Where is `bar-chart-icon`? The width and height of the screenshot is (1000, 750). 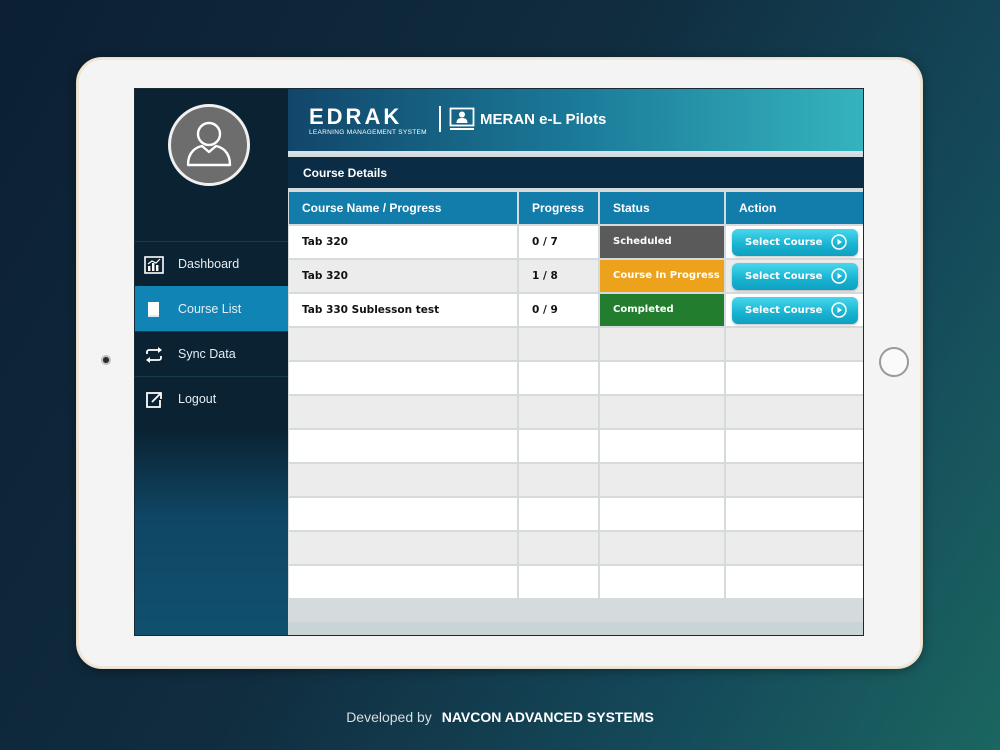
bar-chart-icon is located at coordinates (154, 265).